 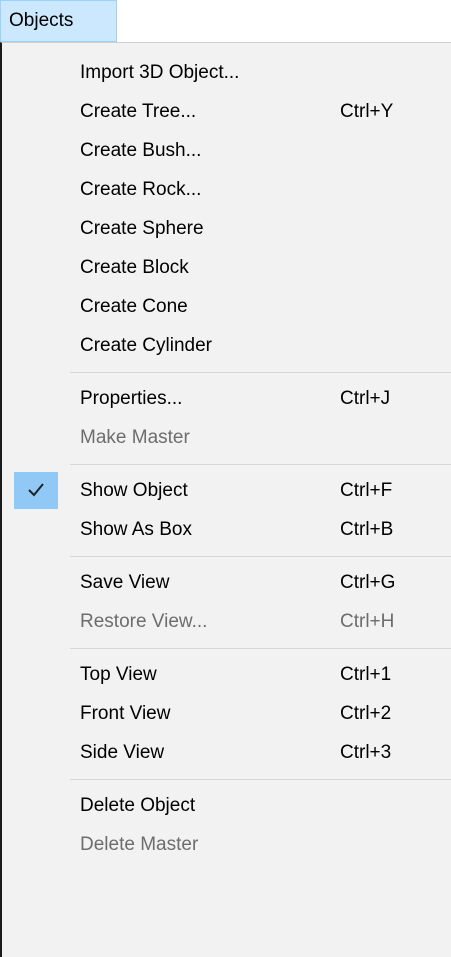 I want to click on menu-item-label: Save View, so click(x=125, y=582).